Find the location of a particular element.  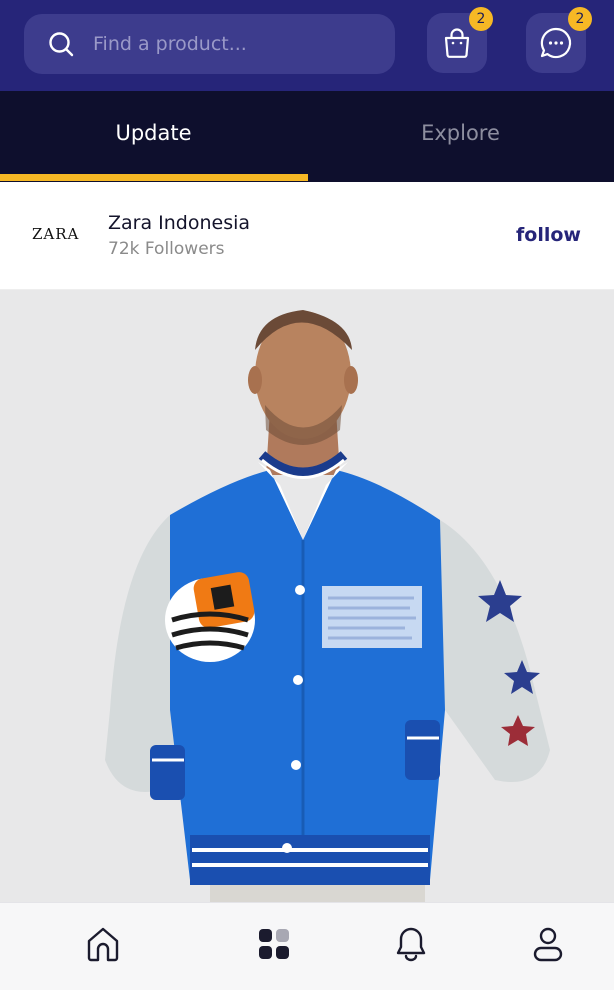

bottom-navigation is located at coordinates (307, 946).